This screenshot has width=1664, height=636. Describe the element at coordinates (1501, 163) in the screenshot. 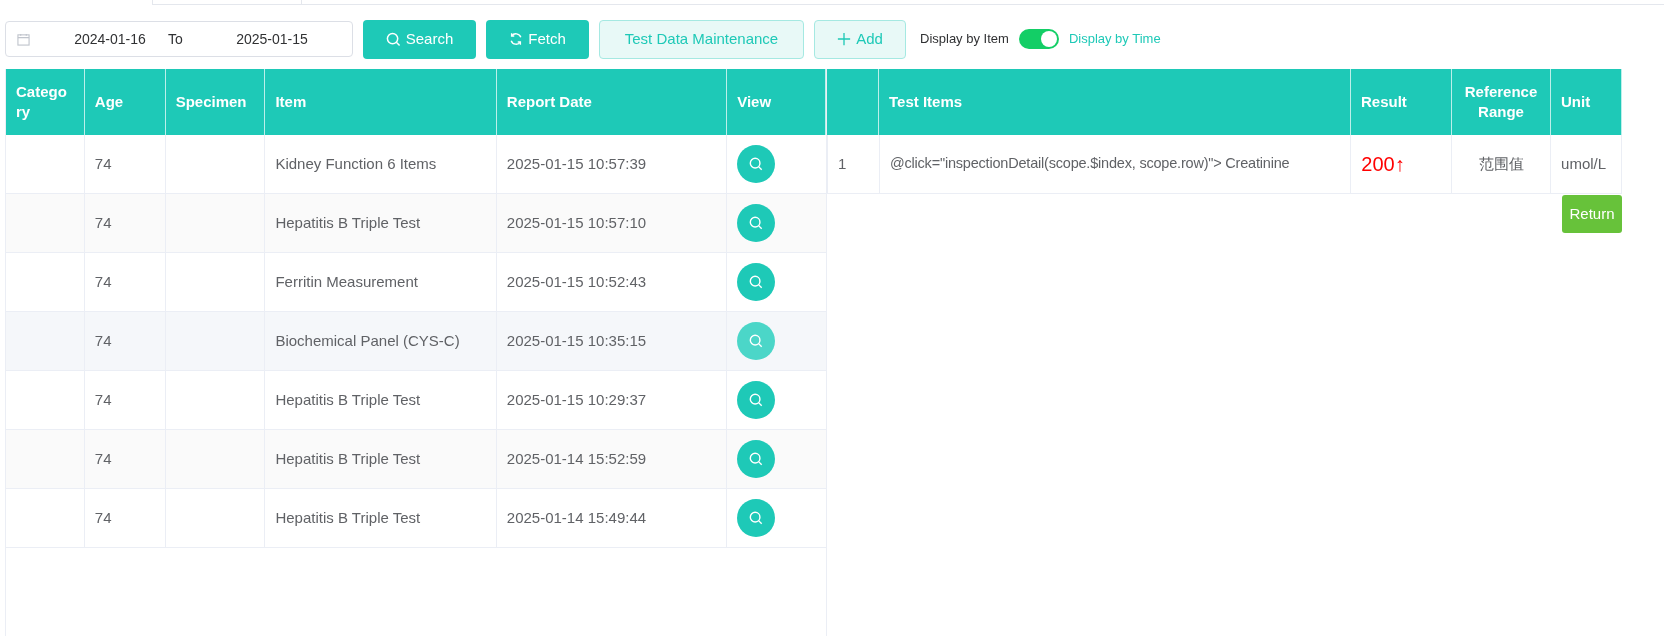

I see `table-cell-text: 范围值` at that location.